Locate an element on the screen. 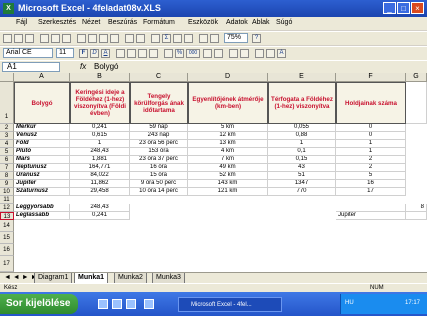 This screenshot has width=427, height=316. column-header-e: E is located at coordinates (302, 77).